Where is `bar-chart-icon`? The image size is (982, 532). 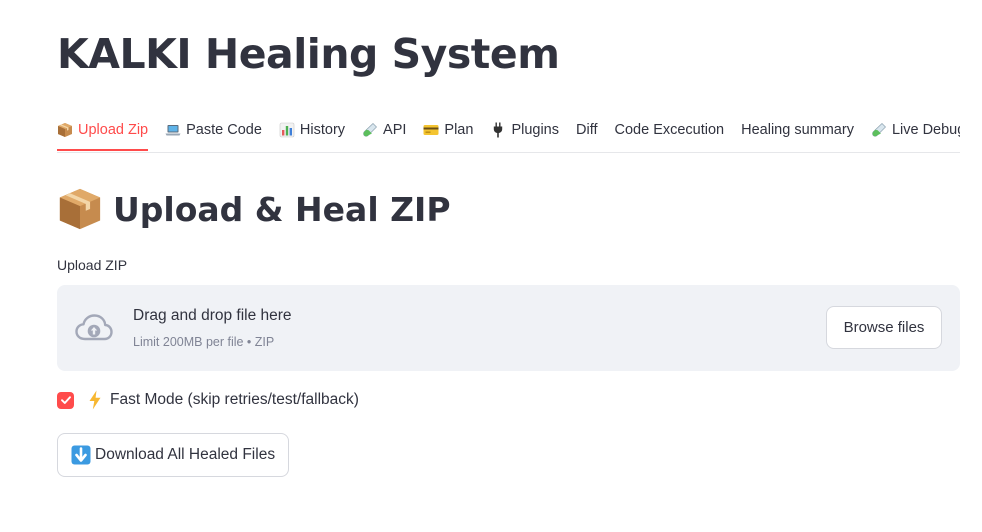
bar-chart-icon is located at coordinates (287, 130).